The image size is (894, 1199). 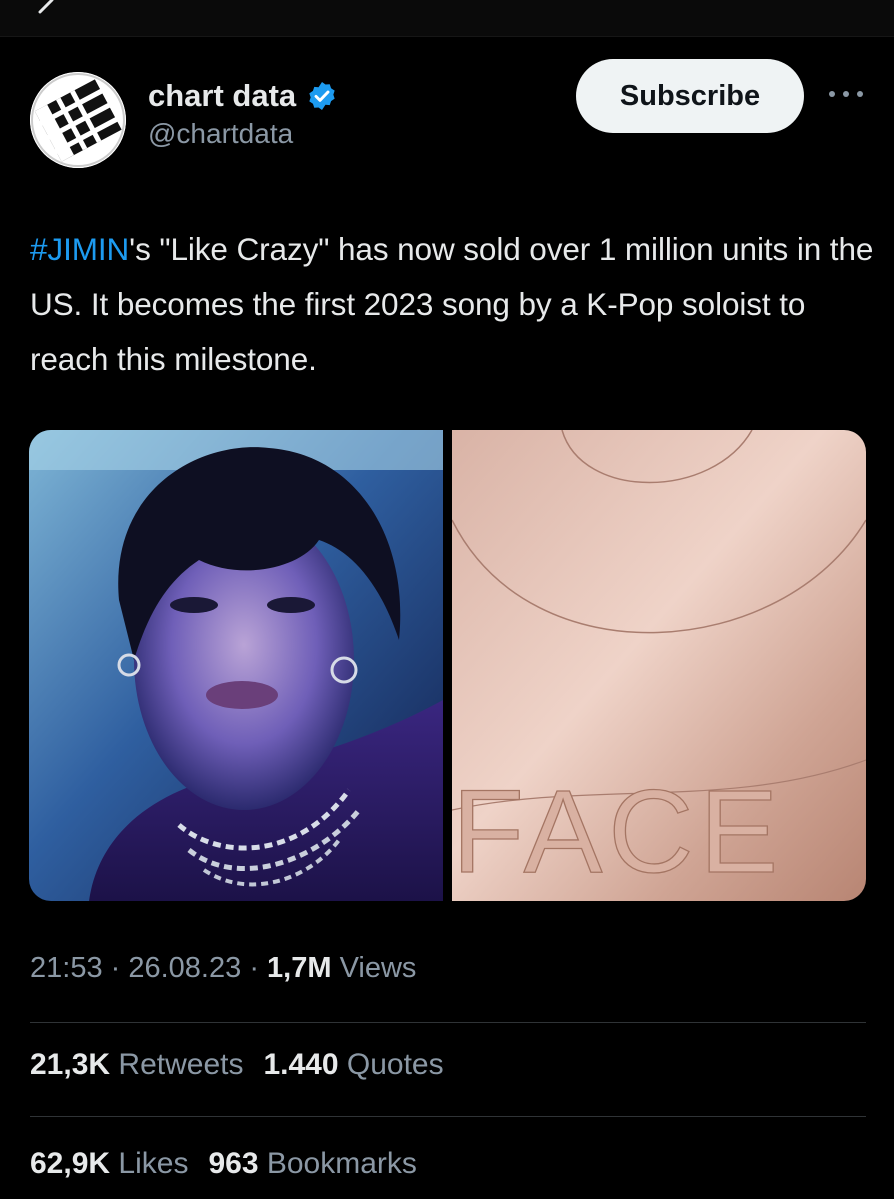 I want to click on likes-count: 62,9K, so click(x=70, y=1163).